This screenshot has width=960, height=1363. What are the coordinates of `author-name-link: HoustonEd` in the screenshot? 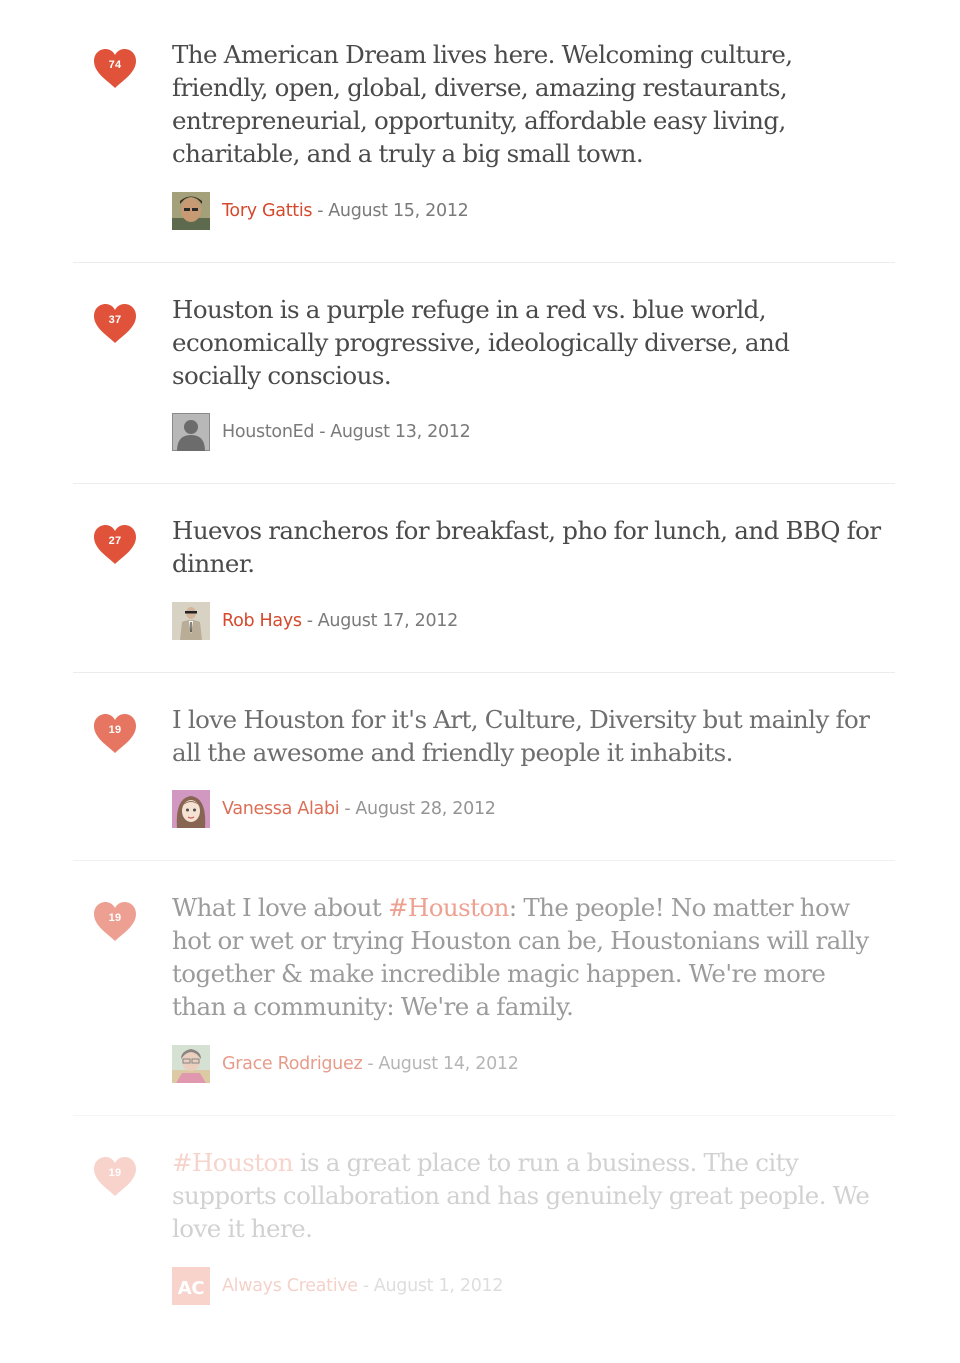 It's located at (268, 432).